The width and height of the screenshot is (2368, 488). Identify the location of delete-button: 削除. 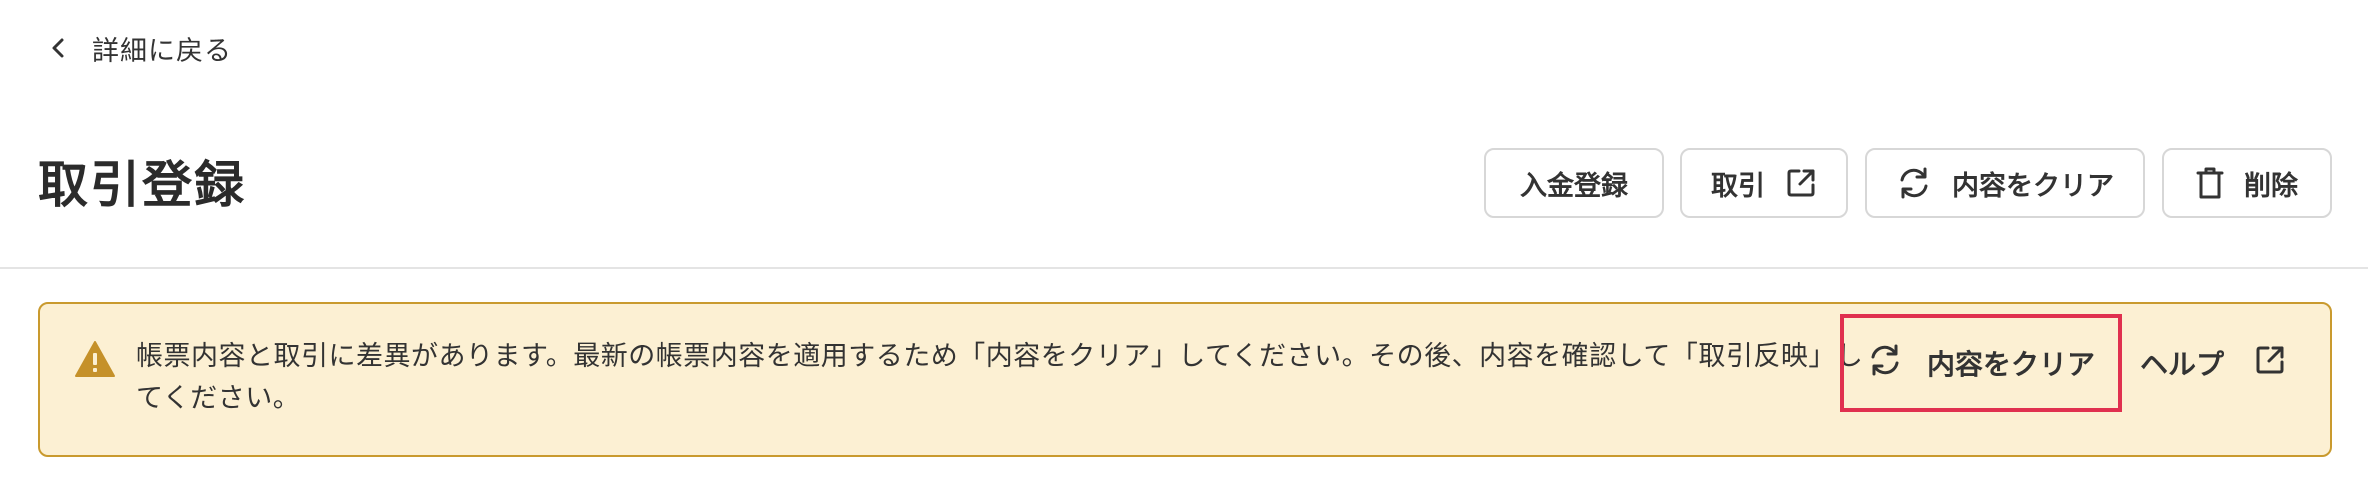
(2247, 183).